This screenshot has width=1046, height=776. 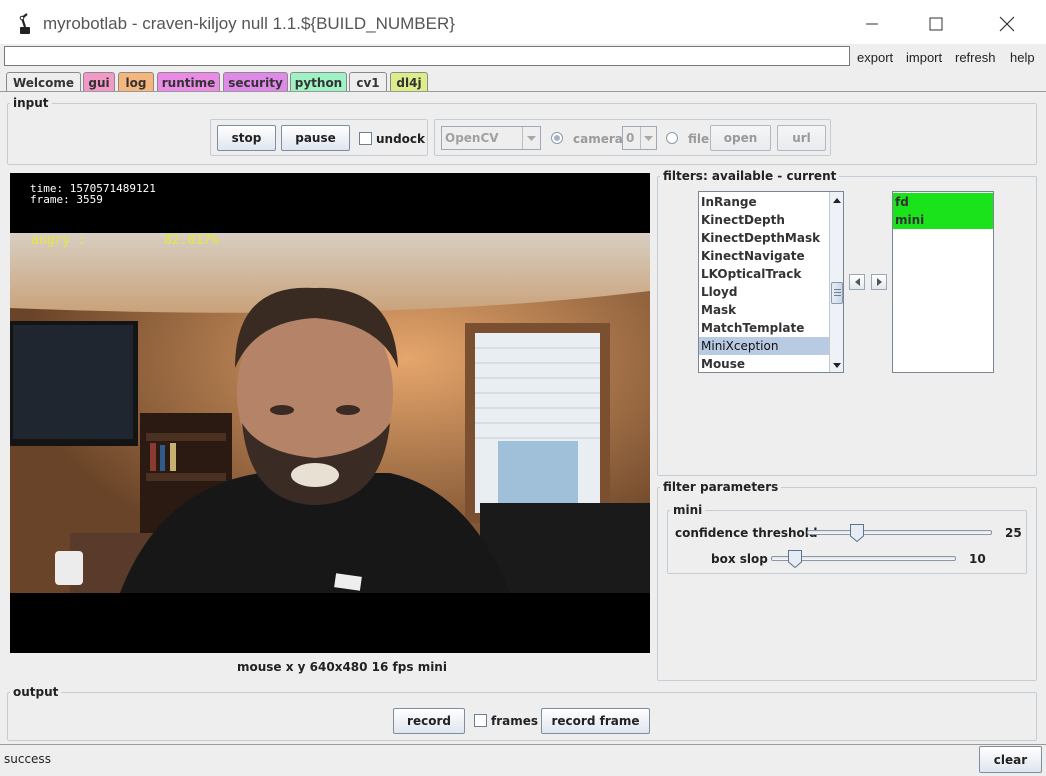 I want to click on record-button: record, so click(x=429, y=721).